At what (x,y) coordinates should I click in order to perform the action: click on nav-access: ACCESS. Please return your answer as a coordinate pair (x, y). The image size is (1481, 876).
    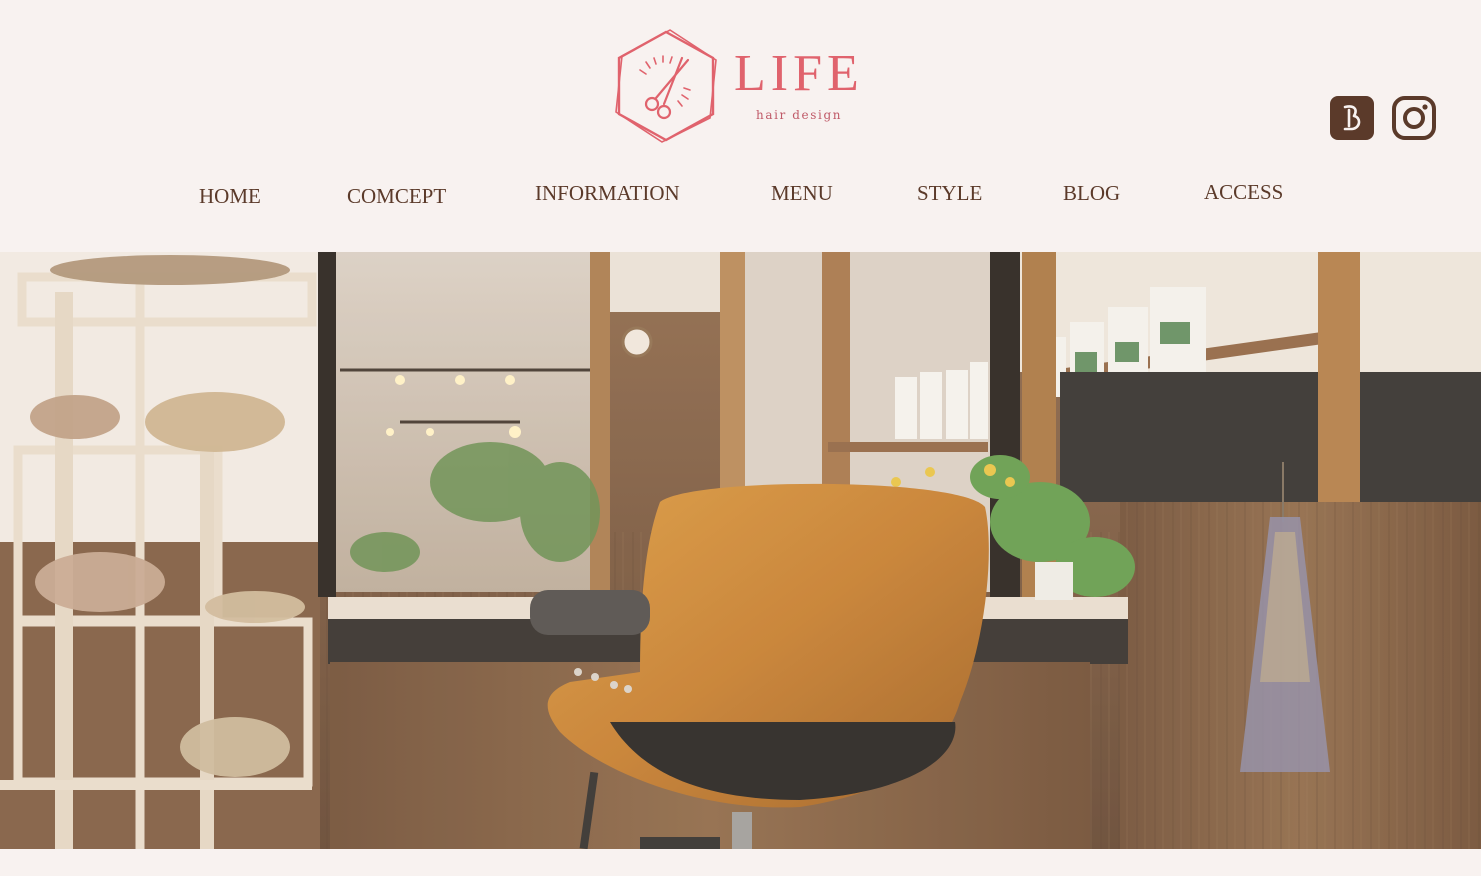
    Looking at the image, I should click on (1243, 192).